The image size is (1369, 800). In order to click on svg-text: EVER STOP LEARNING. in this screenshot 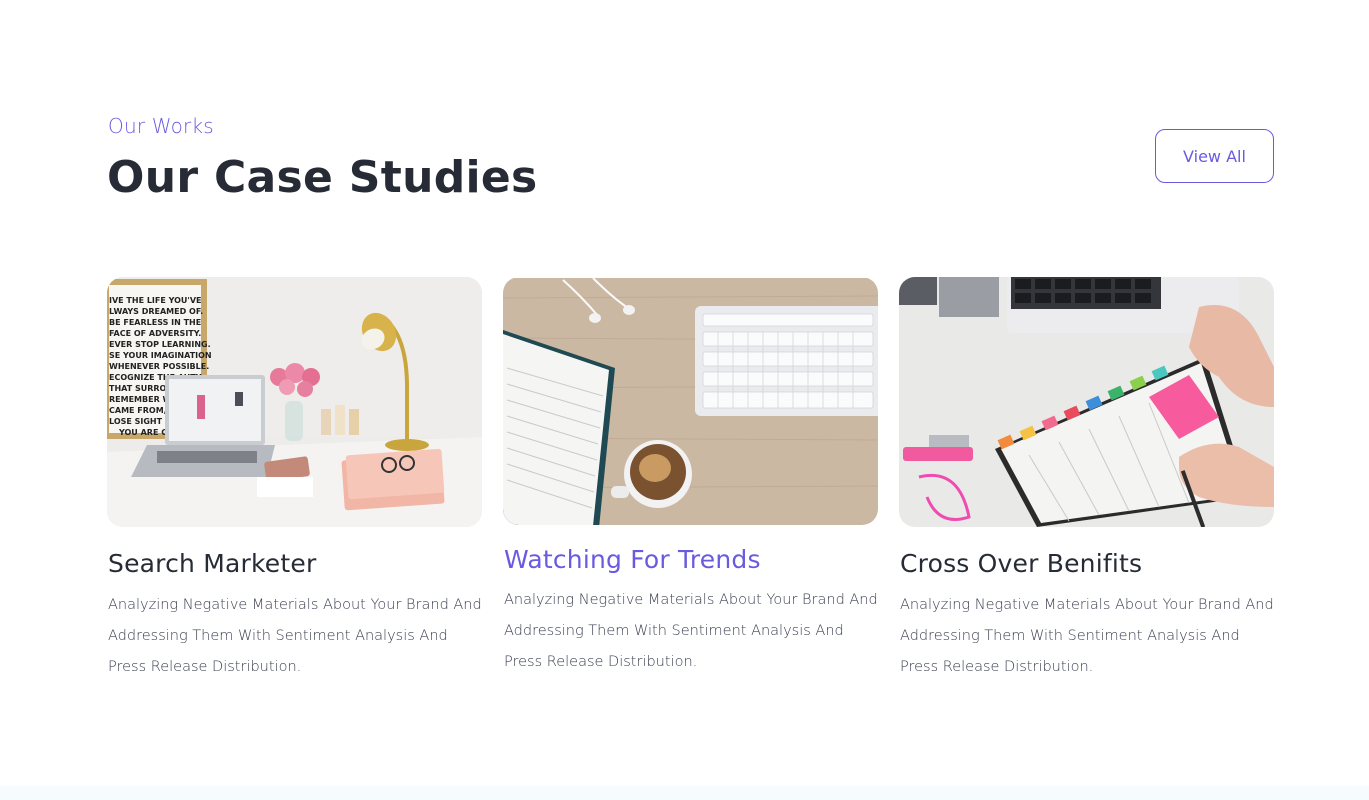, I will do `click(160, 344)`.